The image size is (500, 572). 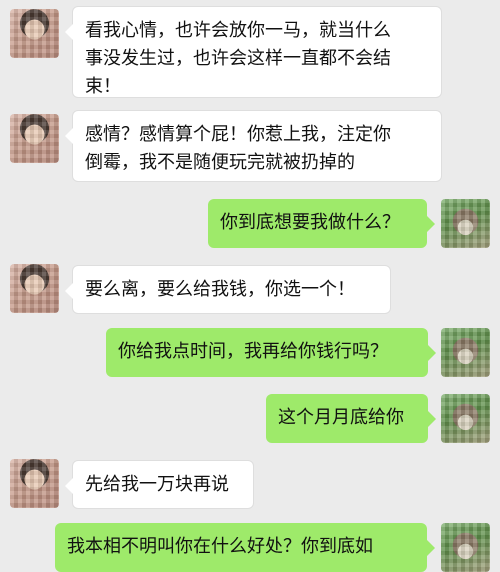 What do you see at coordinates (253, 146) in the screenshot?
I see `incoming-message-bubble: 感情？感情算个屁！你惹上我，注定你 倒霉，我不是随便玩完就被扔掉的` at bounding box center [253, 146].